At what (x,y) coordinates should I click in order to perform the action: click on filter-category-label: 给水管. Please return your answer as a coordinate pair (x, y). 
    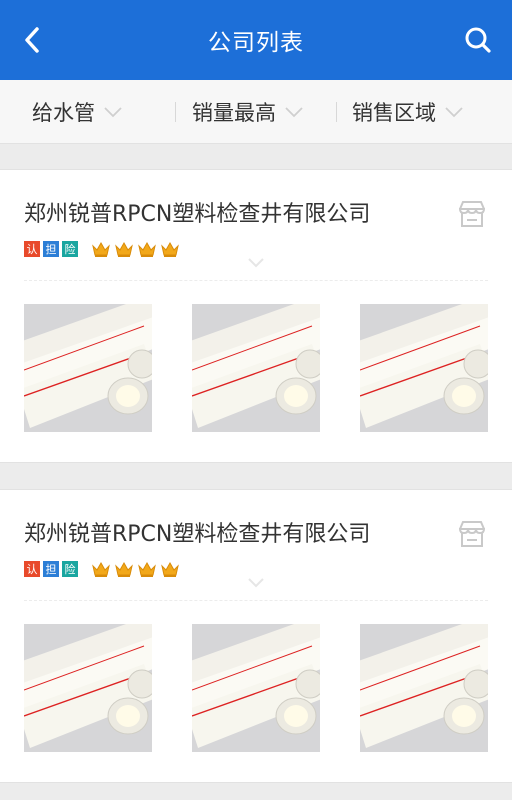
    Looking at the image, I should click on (63, 113).